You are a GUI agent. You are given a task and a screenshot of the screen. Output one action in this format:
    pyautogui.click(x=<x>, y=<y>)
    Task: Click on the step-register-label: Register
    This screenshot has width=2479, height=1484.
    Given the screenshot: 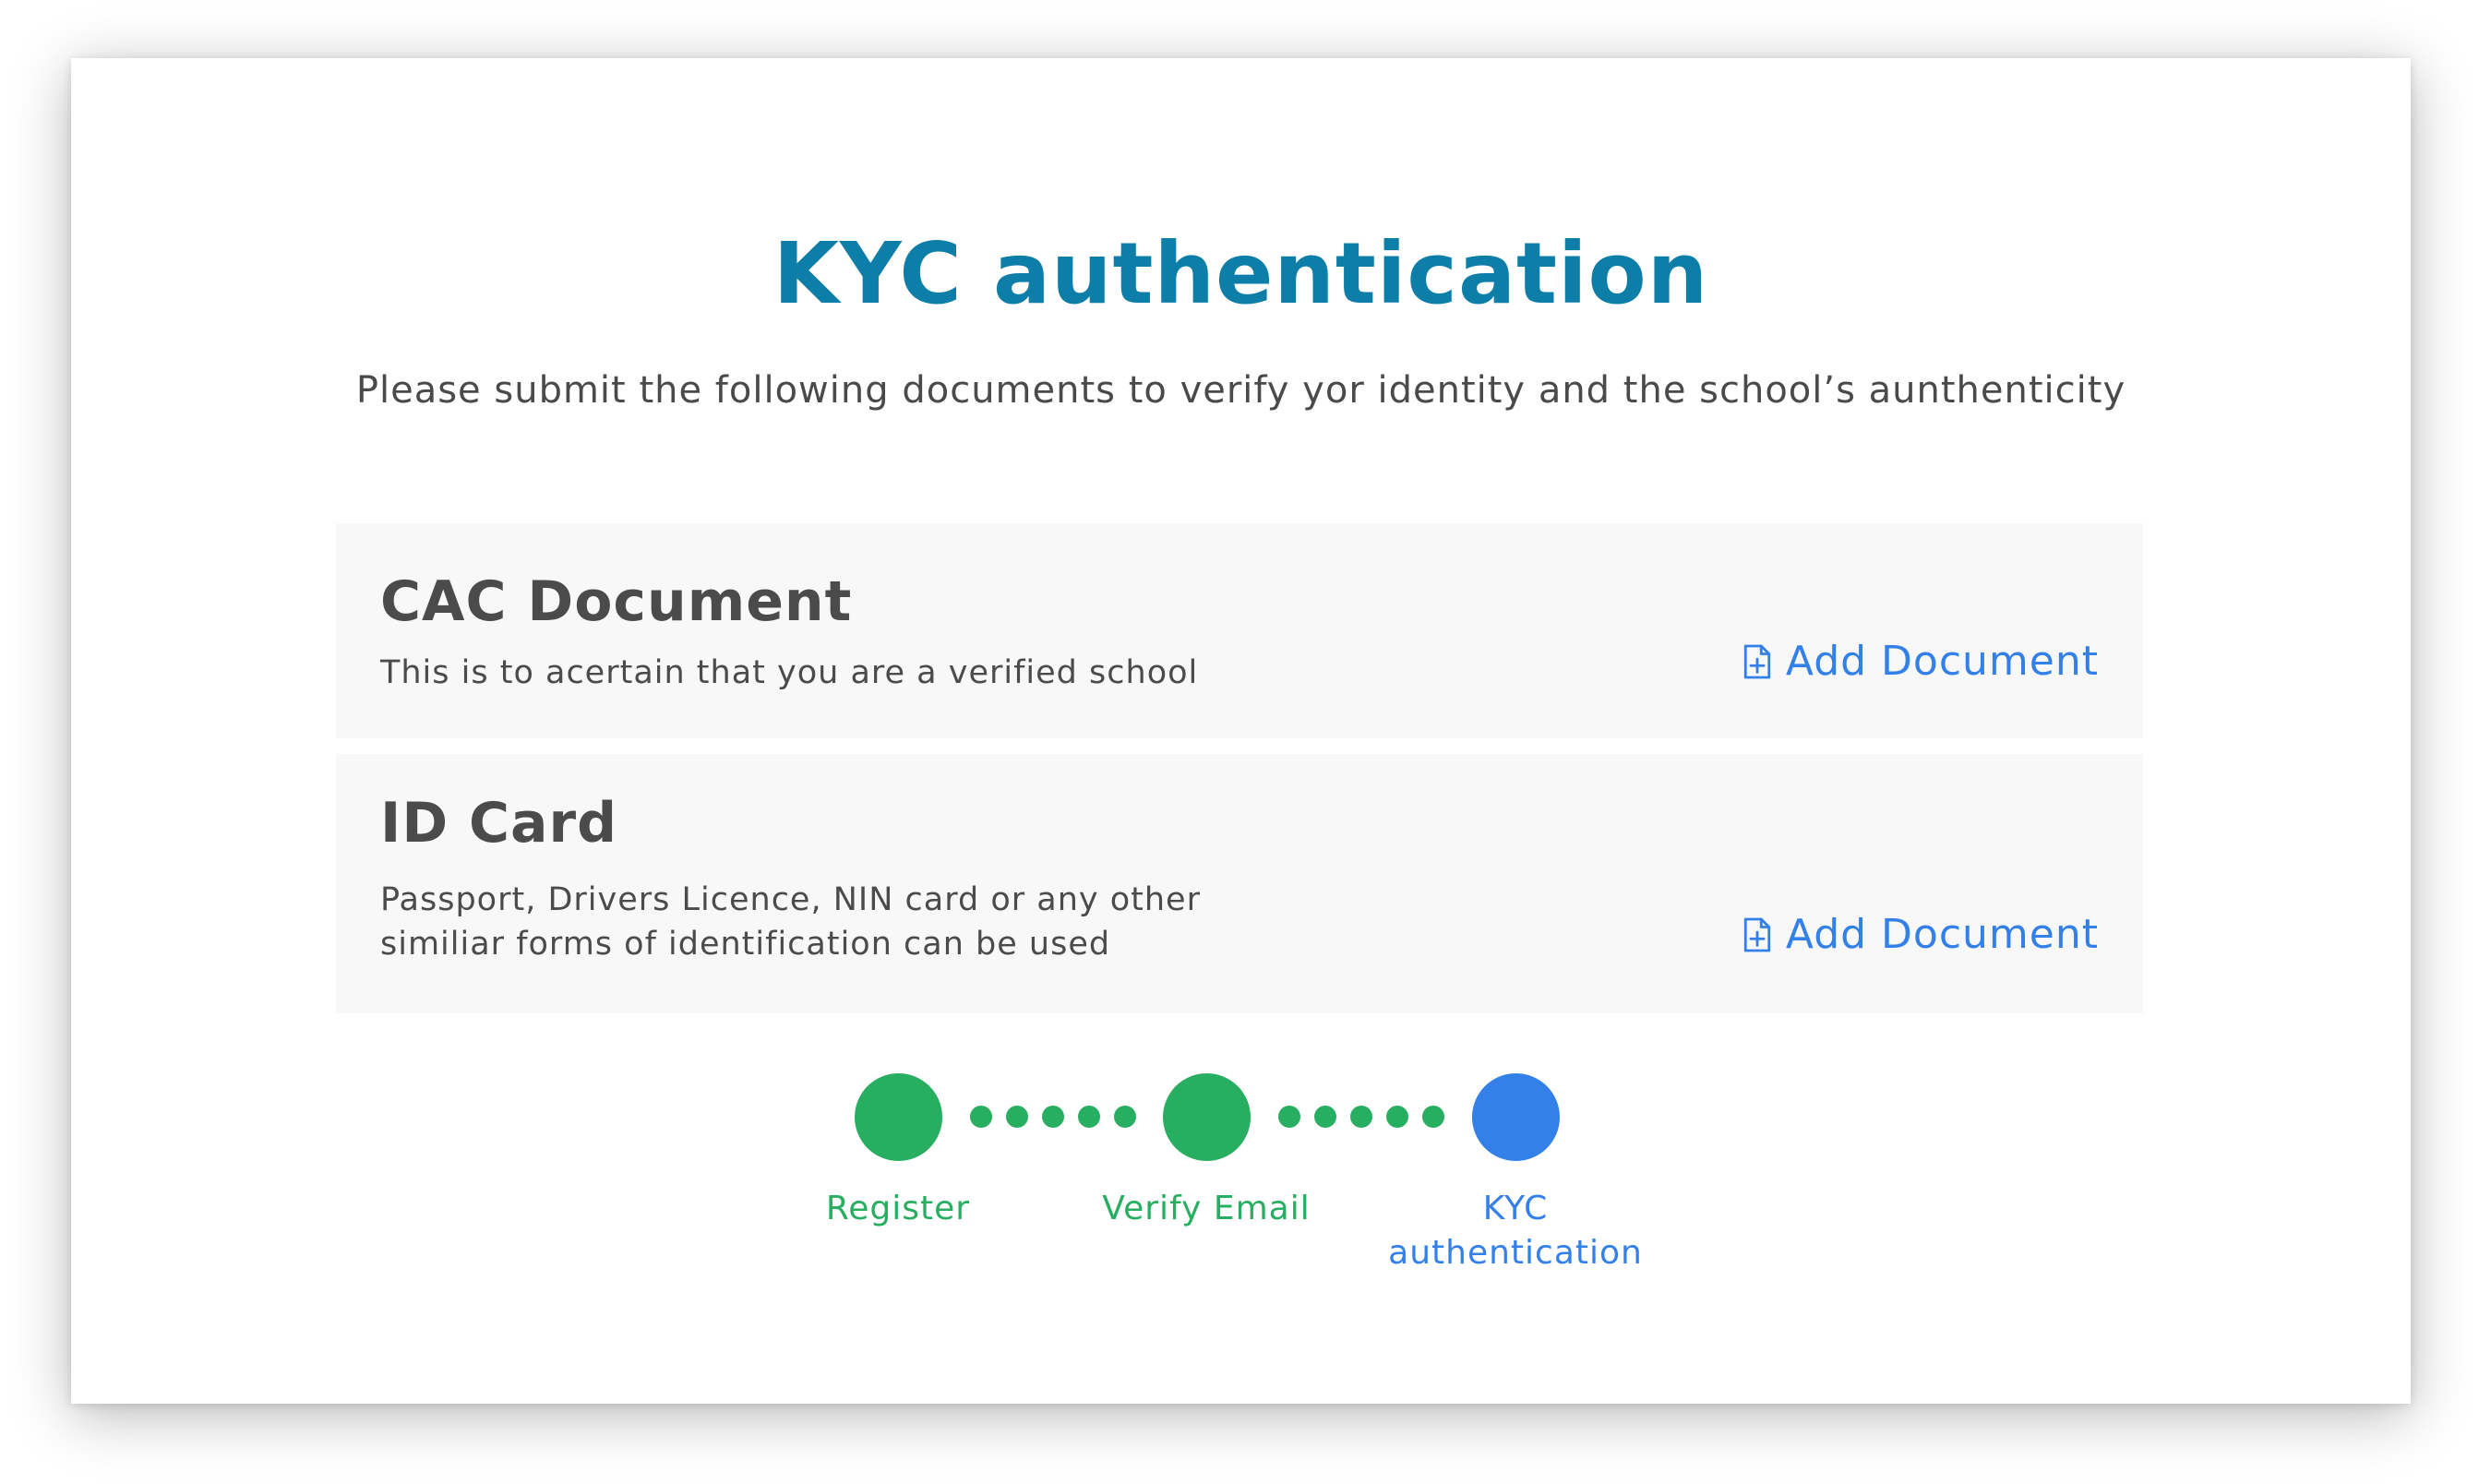 What is the action you would take?
    pyautogui.click(x=898, y=1208)
    